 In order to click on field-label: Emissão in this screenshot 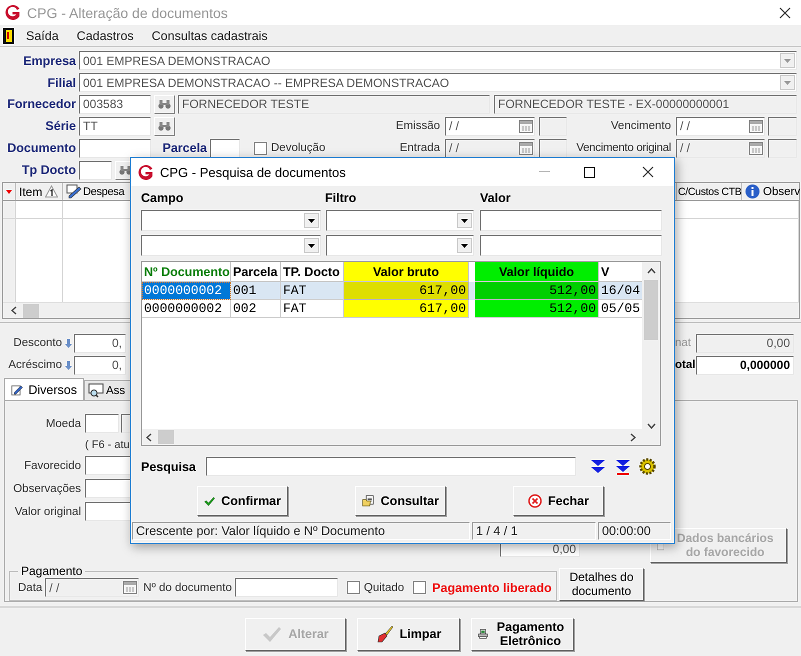, I will do `click(418, 126)`.